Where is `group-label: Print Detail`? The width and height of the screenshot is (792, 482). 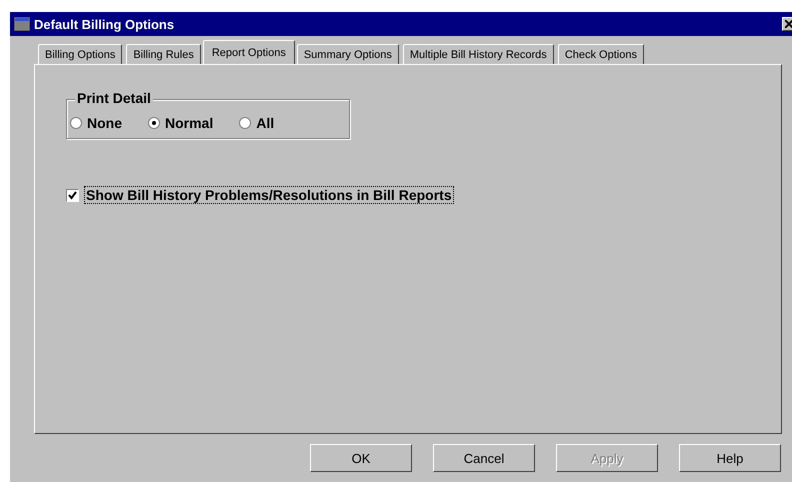 group-label: Print Detail is located at coordinates (114, 98).